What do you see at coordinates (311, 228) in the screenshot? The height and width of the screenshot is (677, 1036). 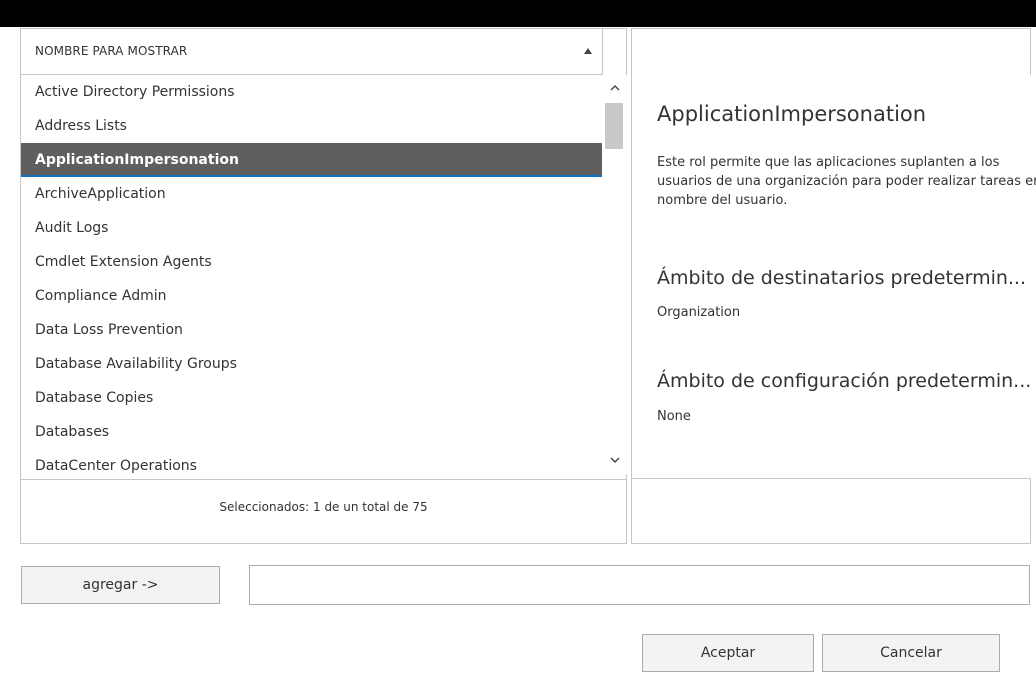 I see `list-item: Audit Logs` at bounding box center [311, 228].